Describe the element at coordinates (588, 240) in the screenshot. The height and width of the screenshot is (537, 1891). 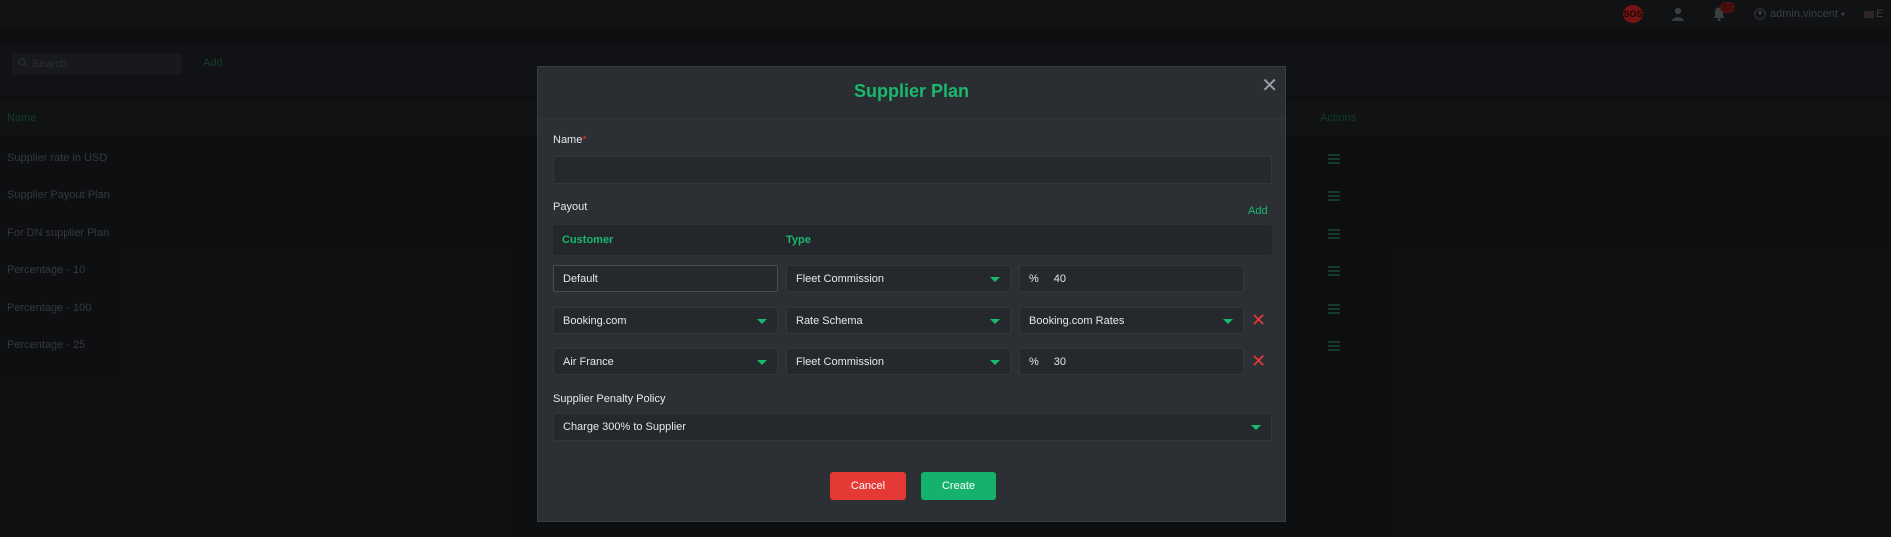
I see `customer-column-header: Customer` at that location.